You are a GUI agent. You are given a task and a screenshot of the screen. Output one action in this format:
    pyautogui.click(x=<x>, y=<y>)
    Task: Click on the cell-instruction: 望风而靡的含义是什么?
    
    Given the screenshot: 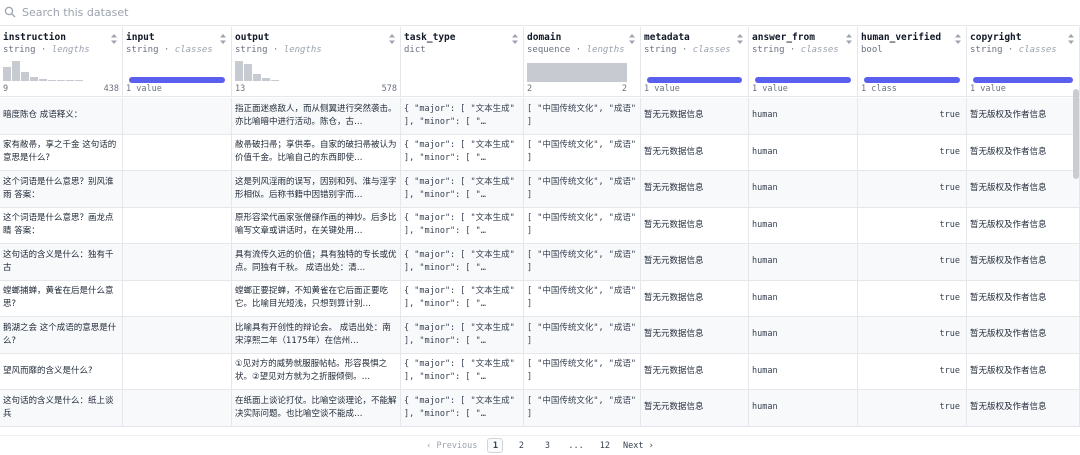 What is the action you would take?
    pyautogui.click(x=61, y=371)
    